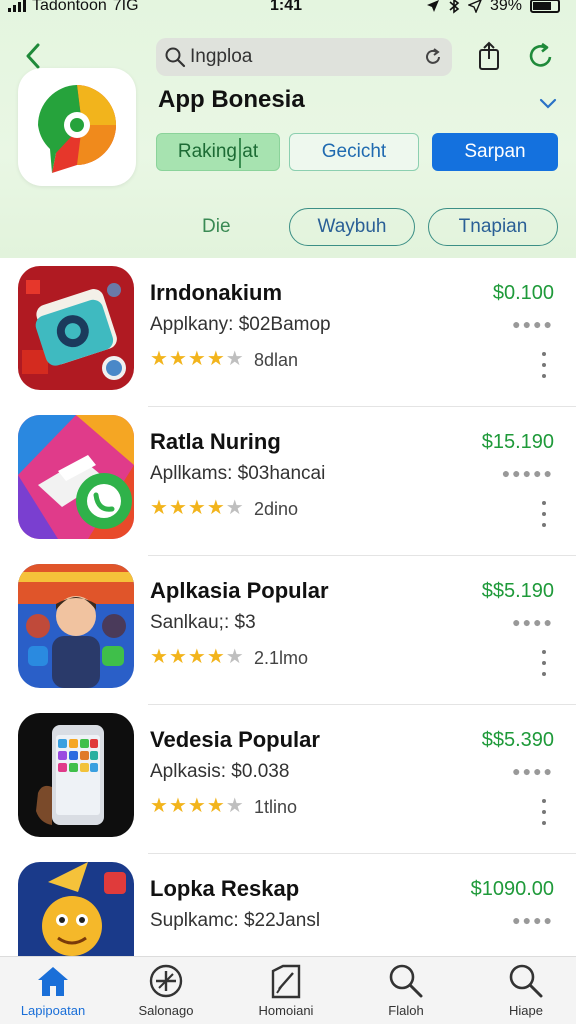  I want to click on status-bar: Tadontoon 7IG 1:41 39%, so click(288, 11).